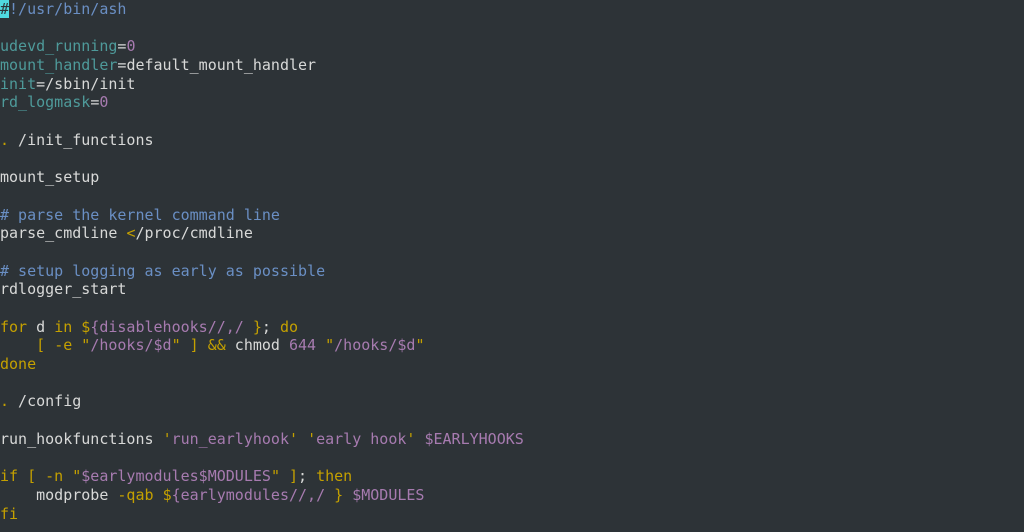  What do you see at coordinates (221, 65) in the screenshot?
I see `code-token-plain: default_mount_handler` at bounding box center [221, 65].